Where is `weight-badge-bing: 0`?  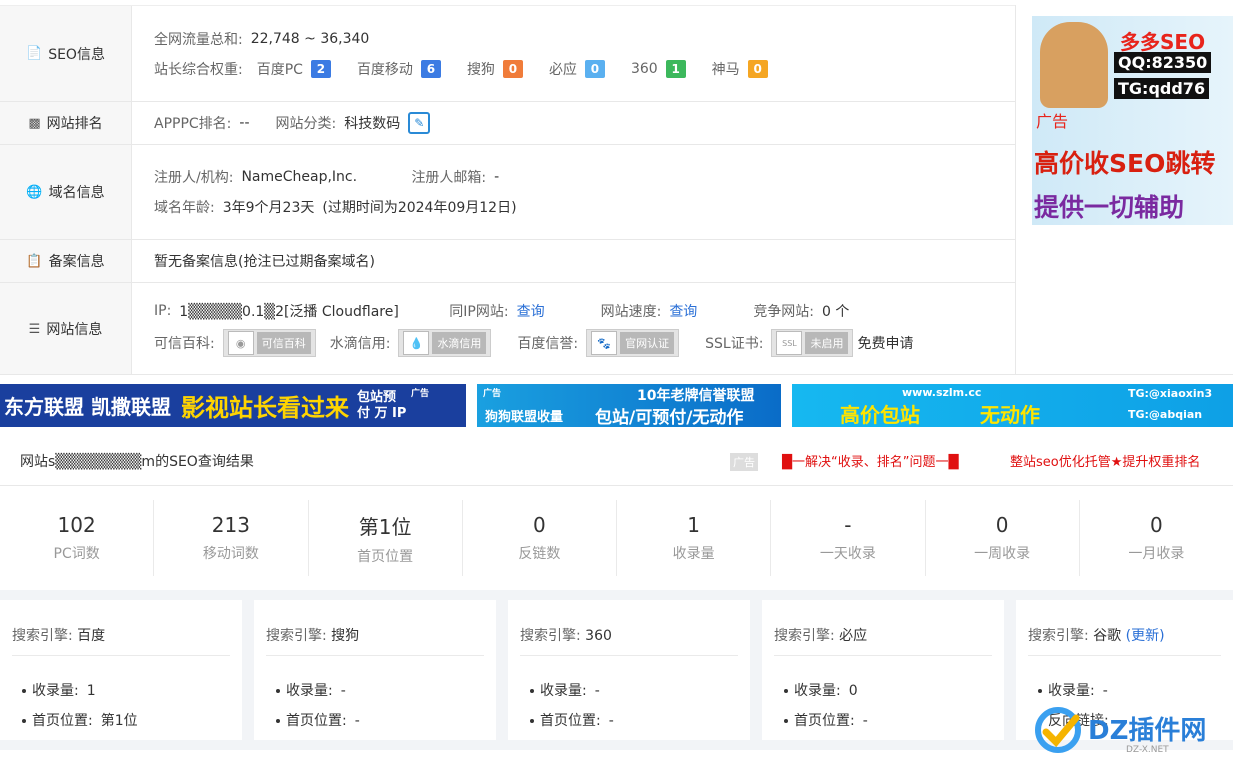
weight-badge-bing: 0 is located at coordinates (594, 68).